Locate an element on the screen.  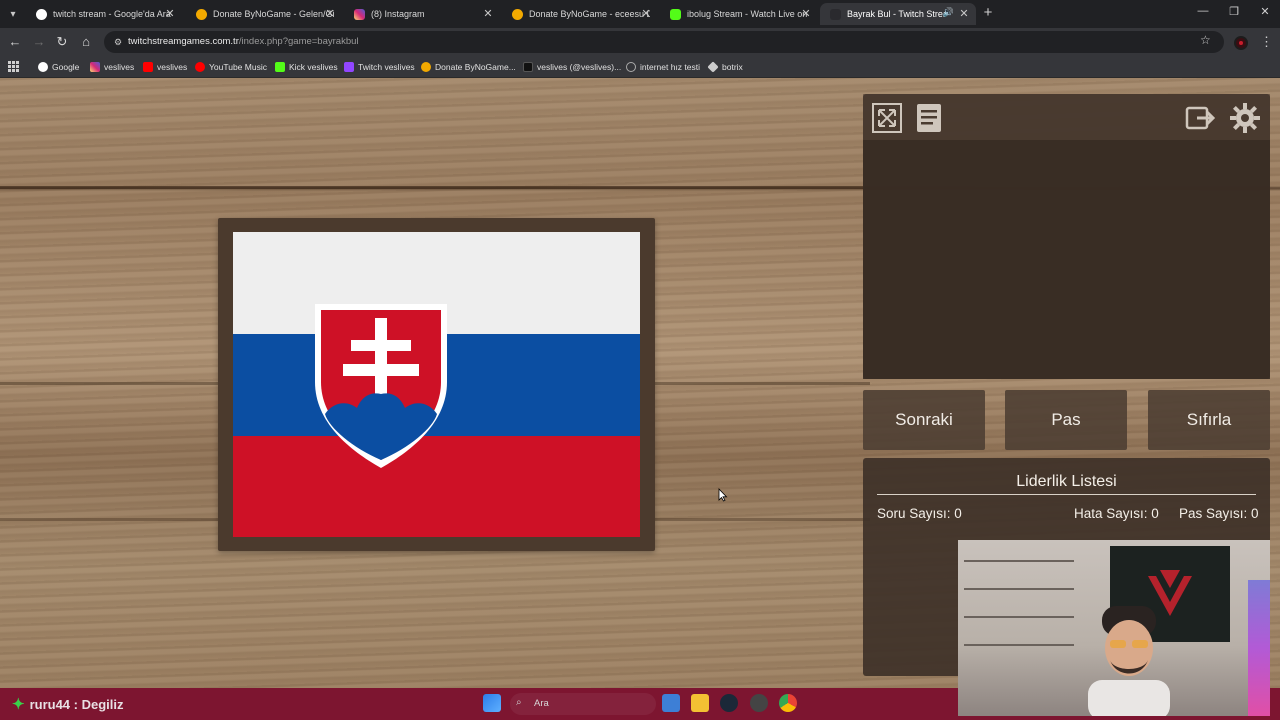
tab-bayrak-bul: Bayrak Bul - Twitch Stream 🔊 ✕ is located at coordinates (898, 14).